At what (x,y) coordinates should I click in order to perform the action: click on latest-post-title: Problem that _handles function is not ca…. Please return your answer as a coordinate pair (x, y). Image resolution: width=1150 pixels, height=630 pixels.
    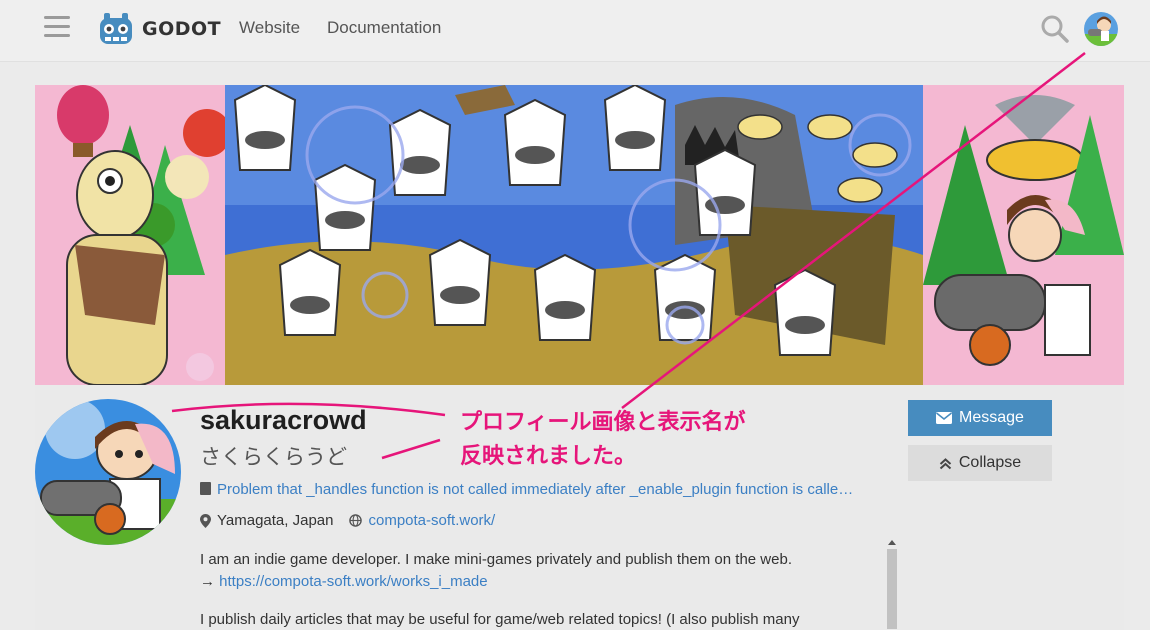
    Looking at the image, I should click on (535, 489).